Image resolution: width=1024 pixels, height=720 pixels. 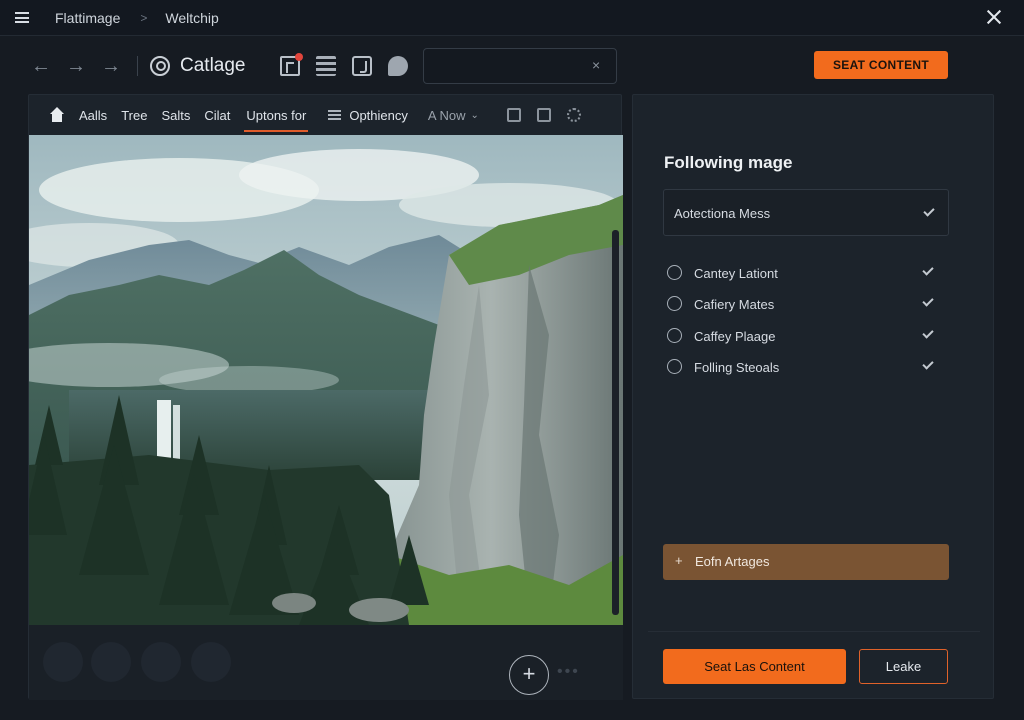 What do you see at coordinates (213, 65) in the screenshot?
I see `app-title: Catlage` at bounding box center [213, 65].